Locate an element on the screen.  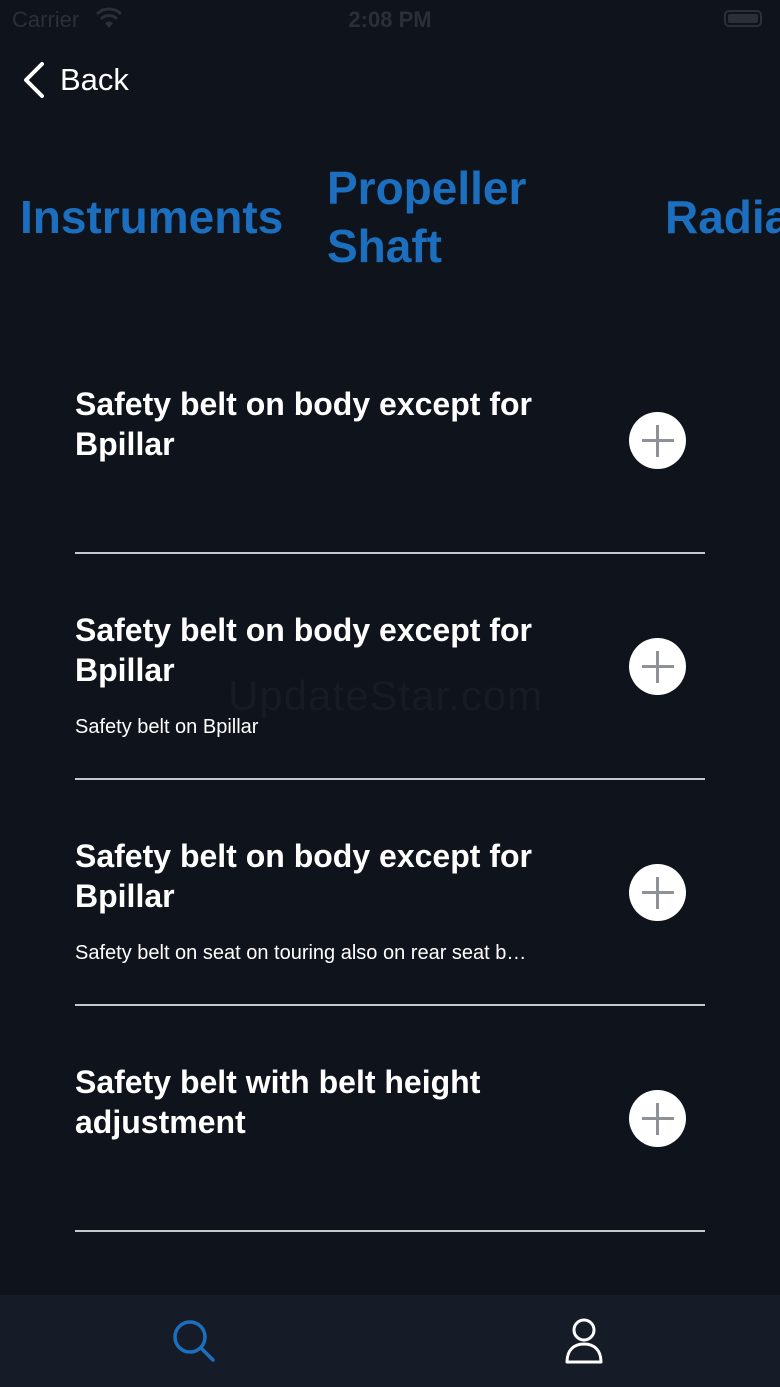
tab-profile is located at coordinates (584, 1341).